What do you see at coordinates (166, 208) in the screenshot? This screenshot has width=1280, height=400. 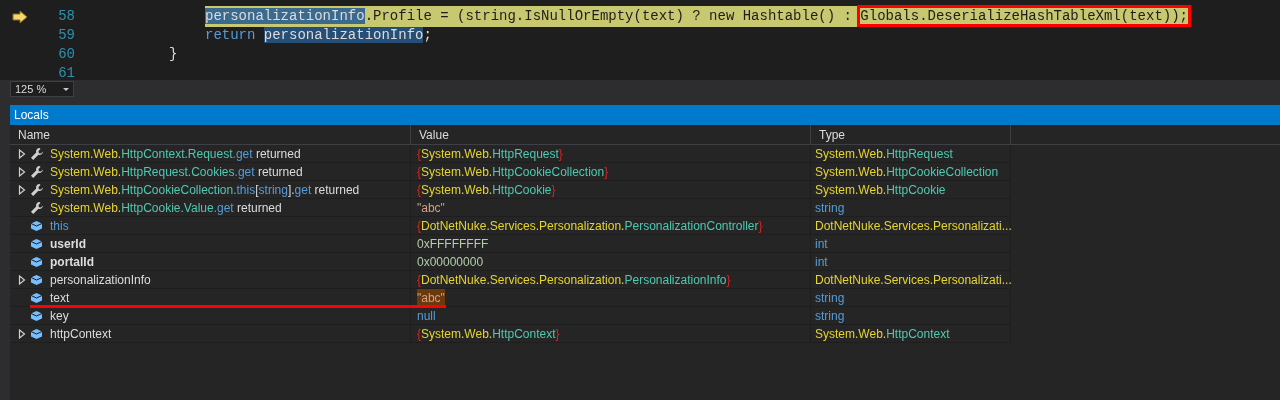 I see `variable-name: System.Web.HttpCookie.Value.get returned` at bounding box center [166, 208].